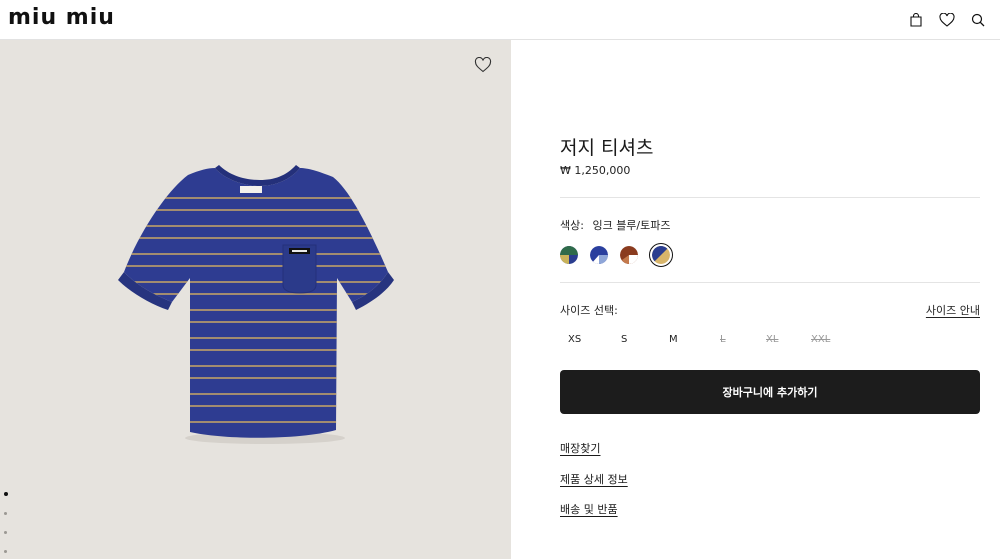  What do you see at coordinates (916, 20) in the screenshot?
I see `bag-icon` at bounding box center [916, 20].